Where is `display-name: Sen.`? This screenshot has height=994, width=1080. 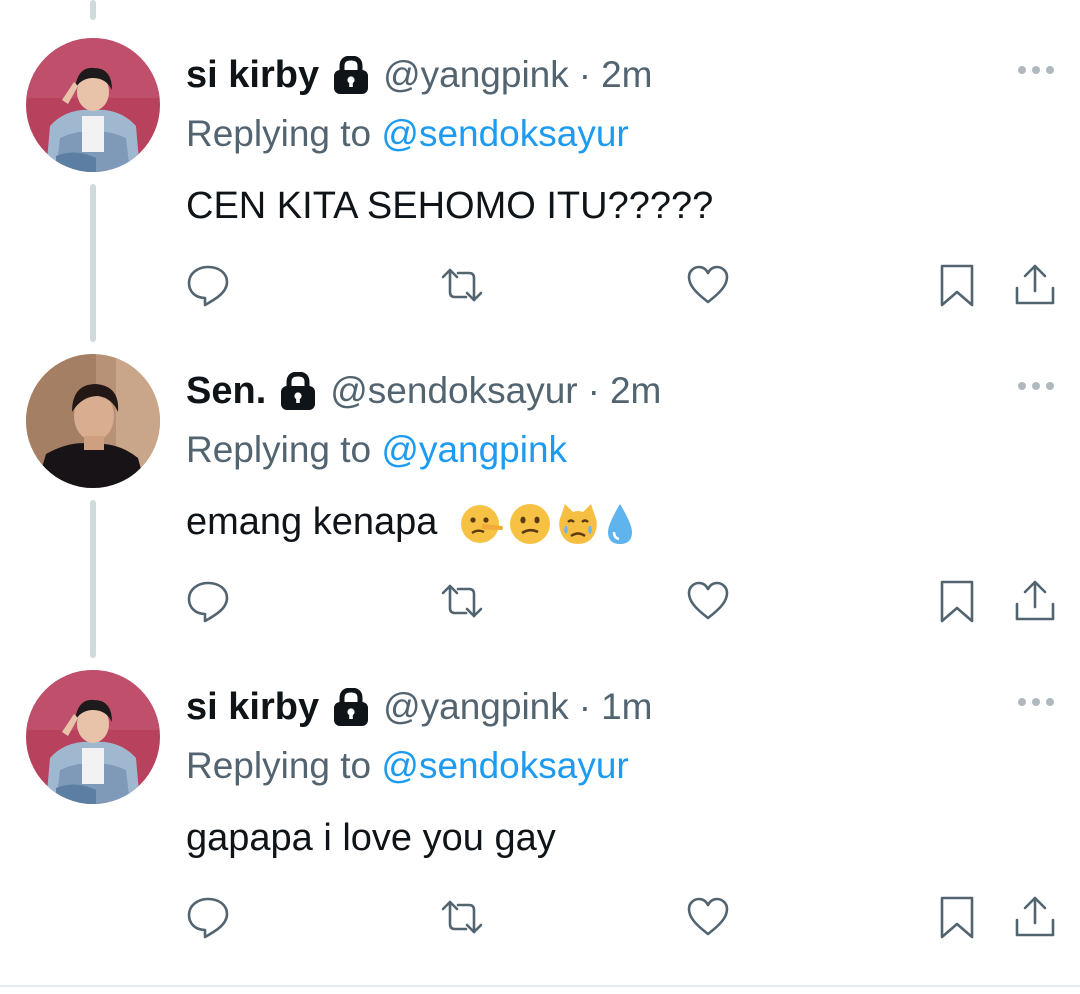
display-name: Sen. is located at coordinates (226, 391).